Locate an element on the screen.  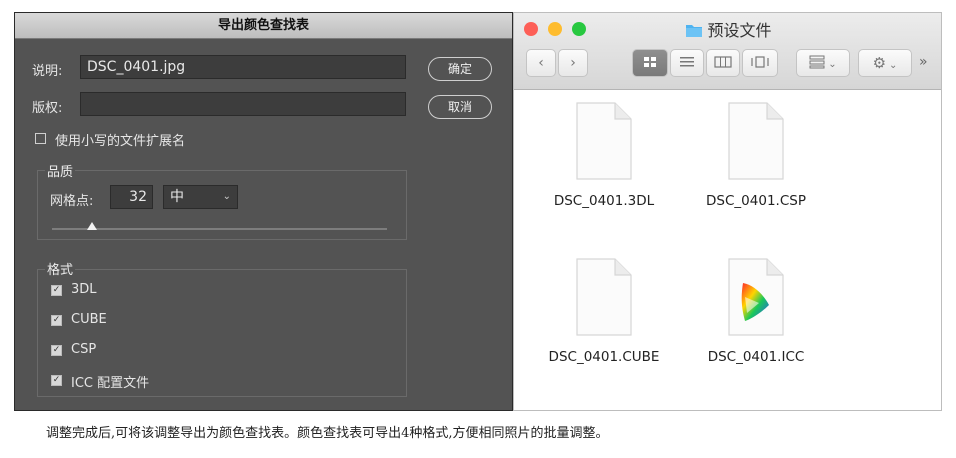
quality-slider-thumb is located at coordinates (92, 226).